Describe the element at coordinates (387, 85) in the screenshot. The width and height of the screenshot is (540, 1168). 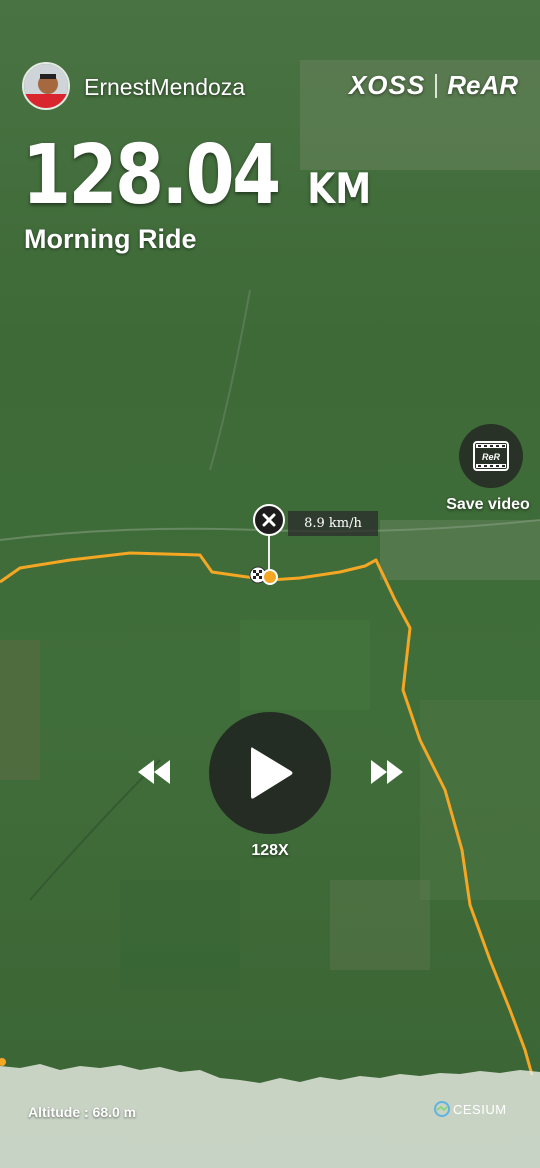
I see `xoss-logo: XOSS` at that location.